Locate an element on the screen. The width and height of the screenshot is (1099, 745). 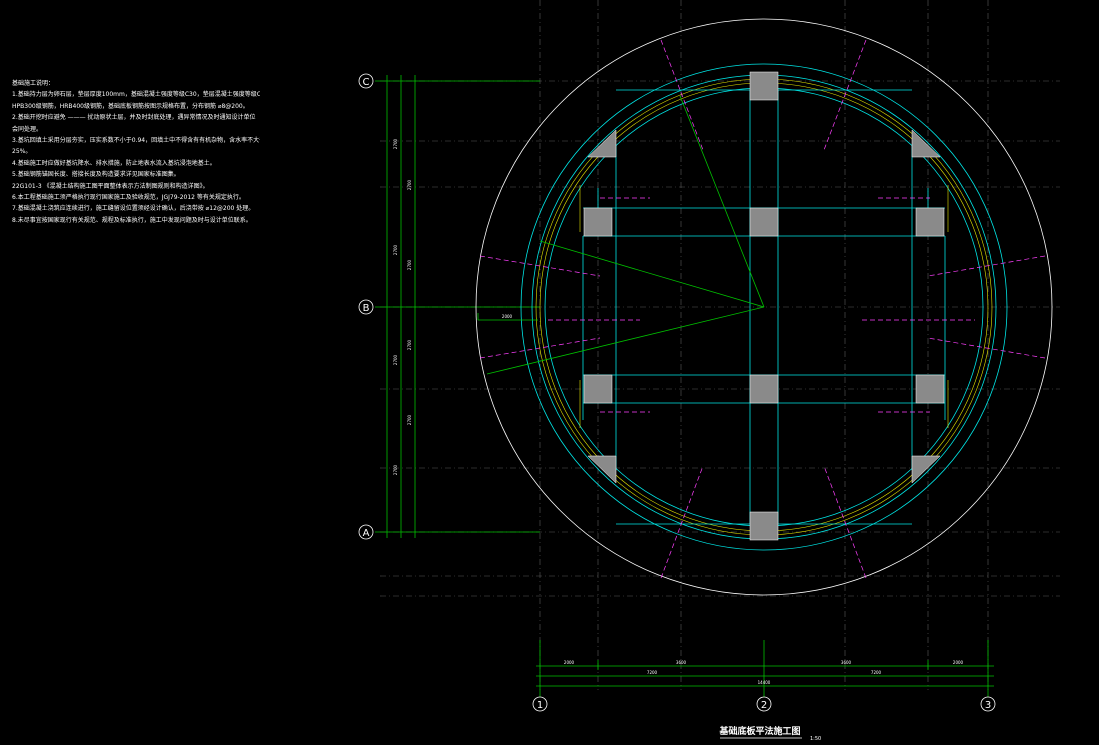
radius-leaders is located at coordinates (621, 235).